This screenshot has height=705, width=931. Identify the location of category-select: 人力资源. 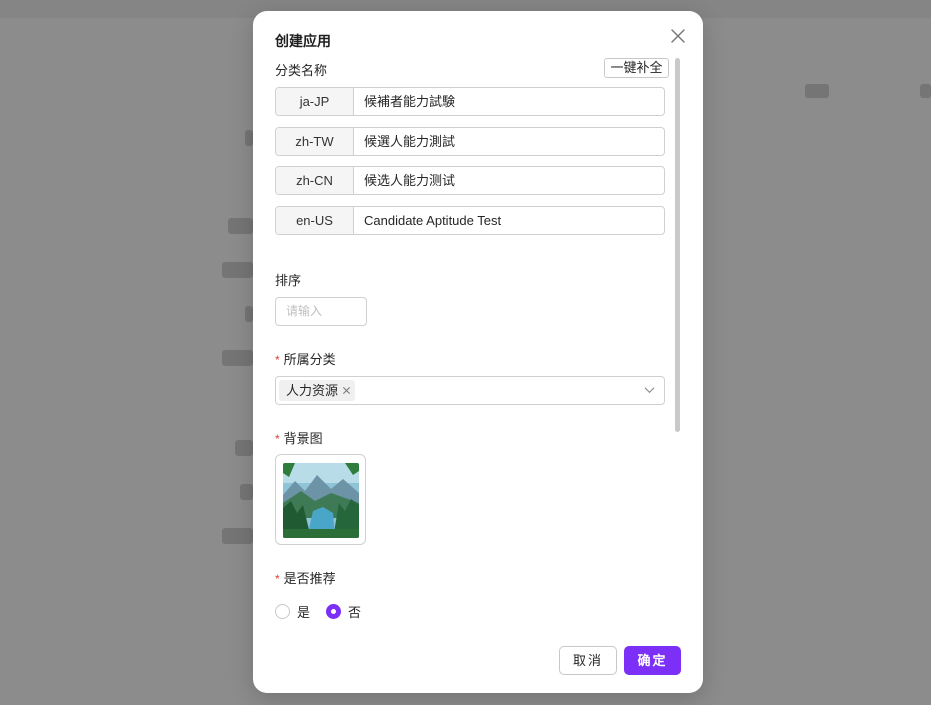
(470, 390).